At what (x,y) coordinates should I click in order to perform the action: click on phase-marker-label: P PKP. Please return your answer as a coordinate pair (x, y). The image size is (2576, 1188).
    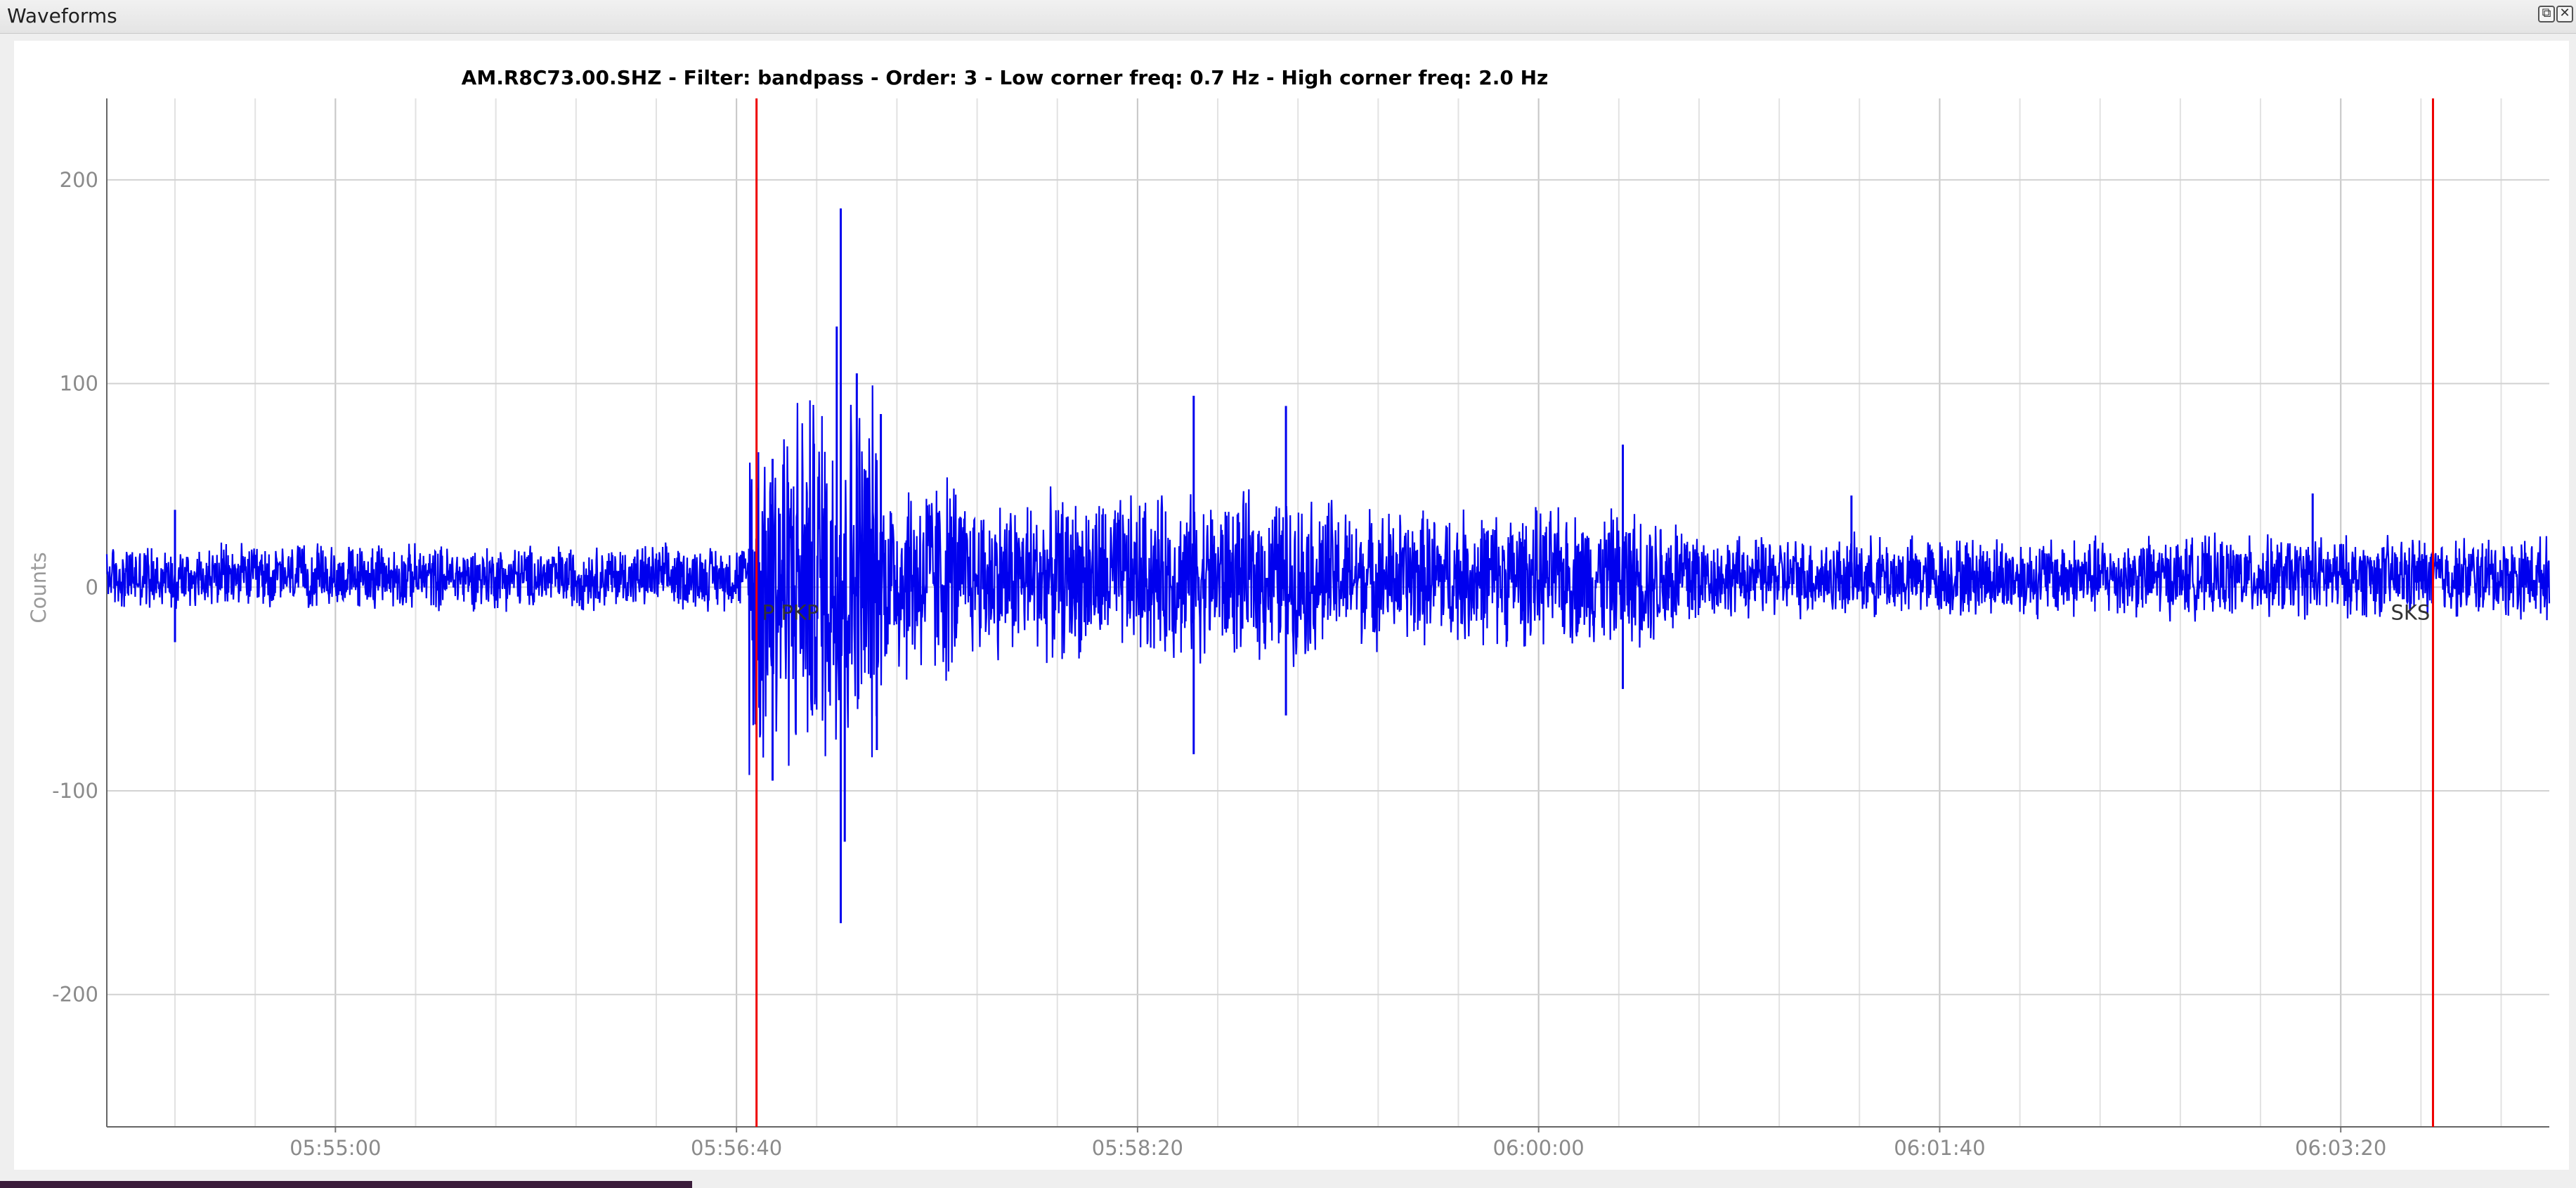
    Looking at the image, I should click on (790, 612).